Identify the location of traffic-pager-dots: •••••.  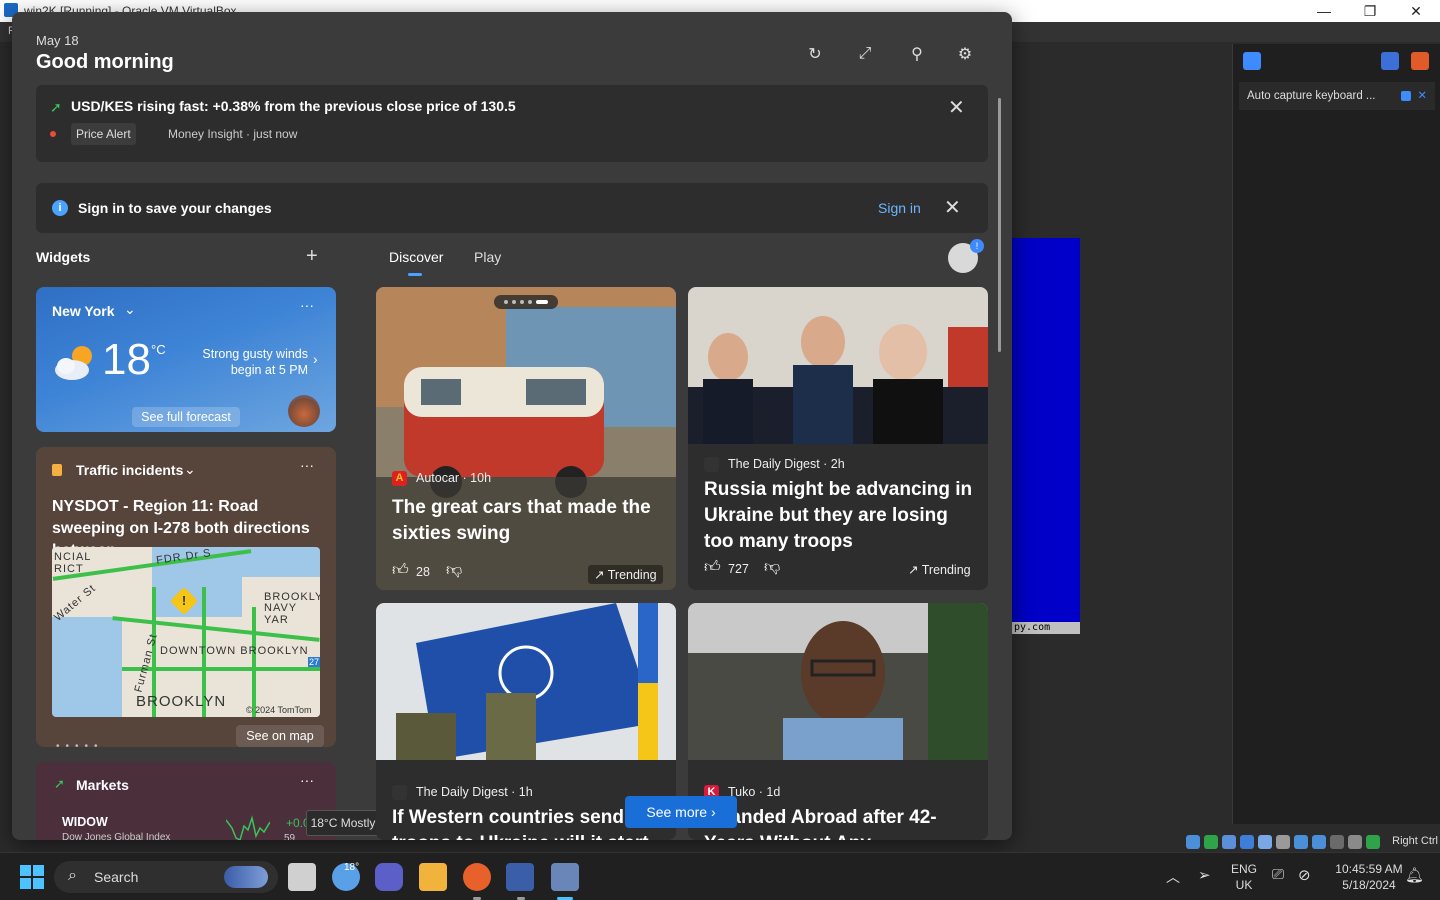
(80, 744).